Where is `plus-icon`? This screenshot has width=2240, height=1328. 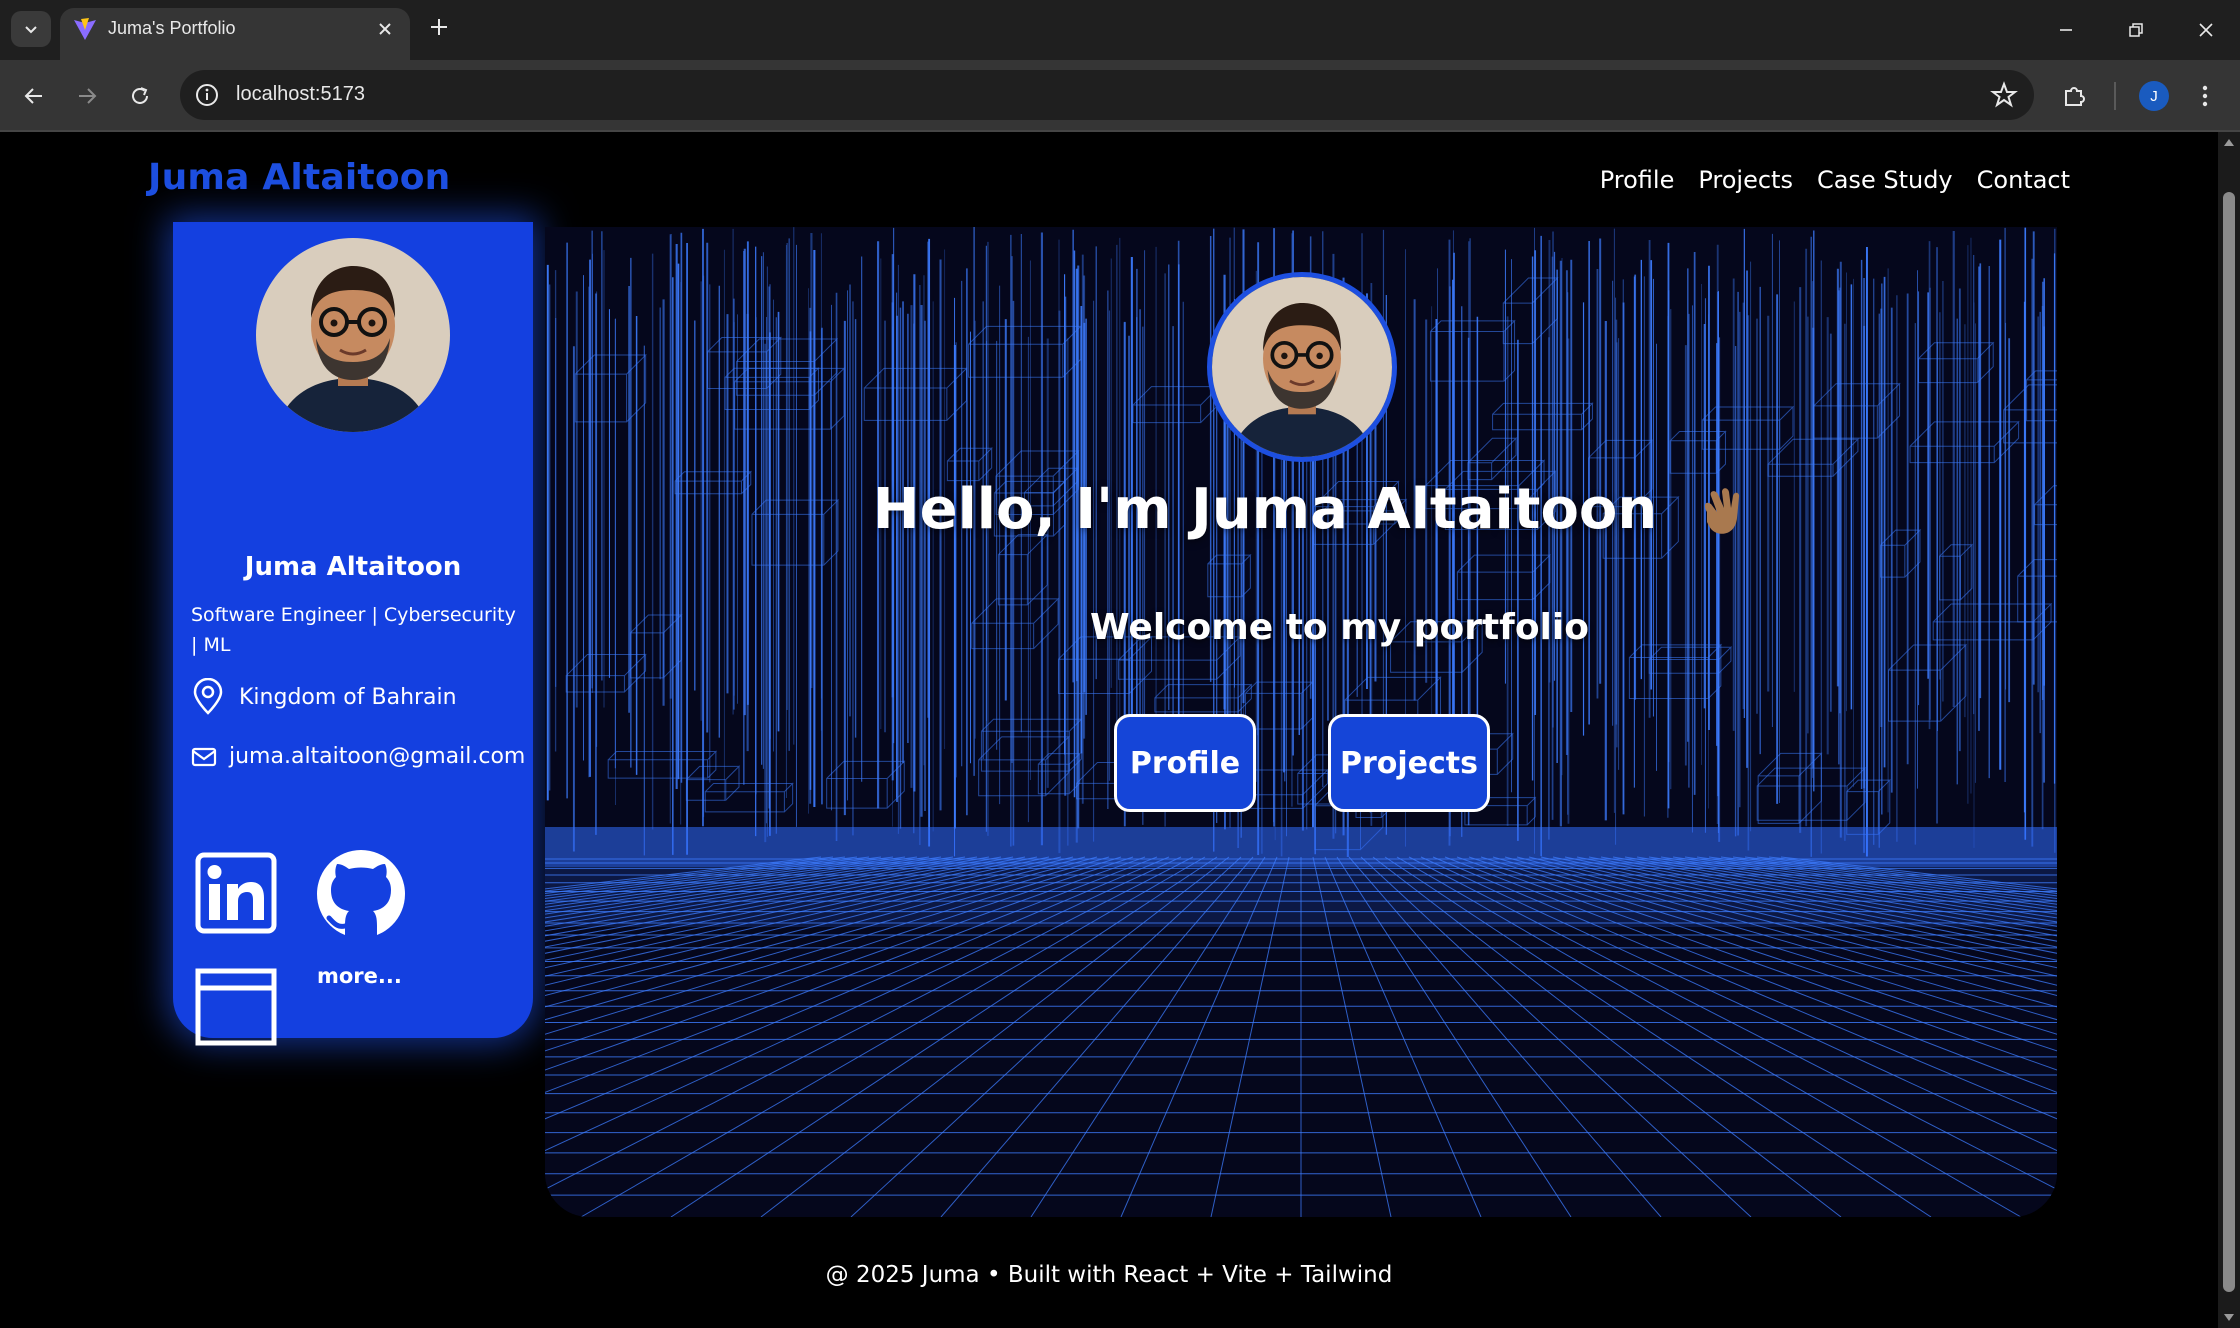
plus-icon is located at coordinates (439, 27).